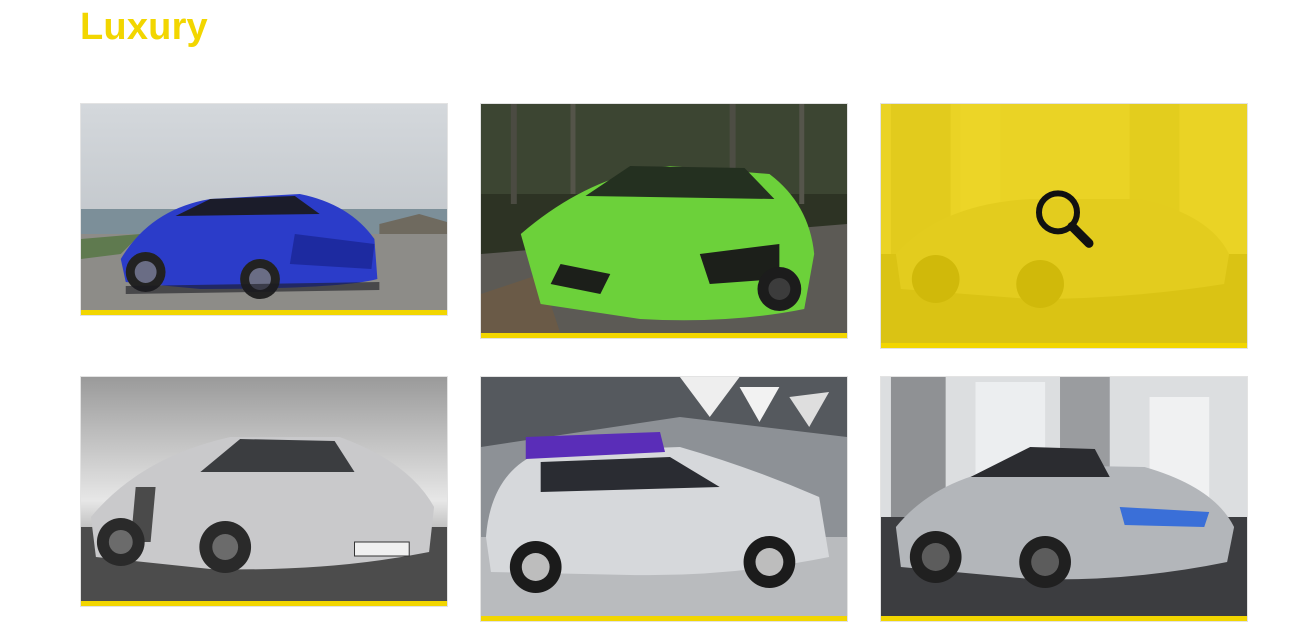 This screenshot has height=630, width=1309. I want to click on section-title: Luxury, so click(144, 27).